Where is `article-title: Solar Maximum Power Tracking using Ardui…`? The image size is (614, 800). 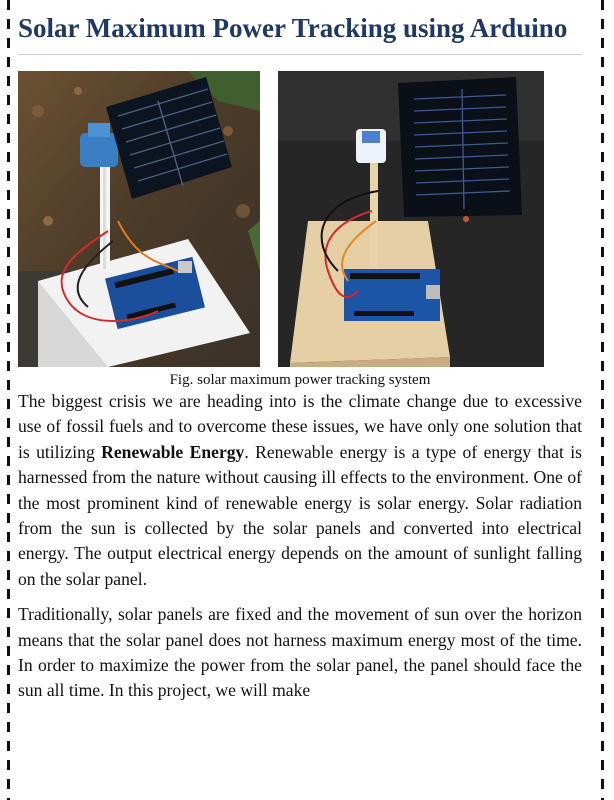
article-title: Solar Maximum Power Tracking using Ardui… is located at coordinates (293, 28).